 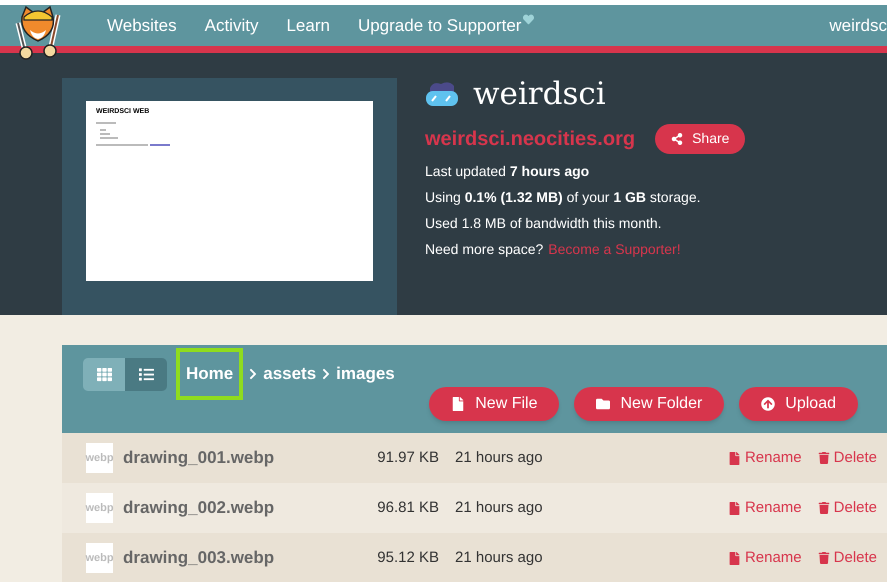 What do you see at coordinates (768, 404) in the screenshot?
I see `upload-icon` at bounding box center [768, 404].